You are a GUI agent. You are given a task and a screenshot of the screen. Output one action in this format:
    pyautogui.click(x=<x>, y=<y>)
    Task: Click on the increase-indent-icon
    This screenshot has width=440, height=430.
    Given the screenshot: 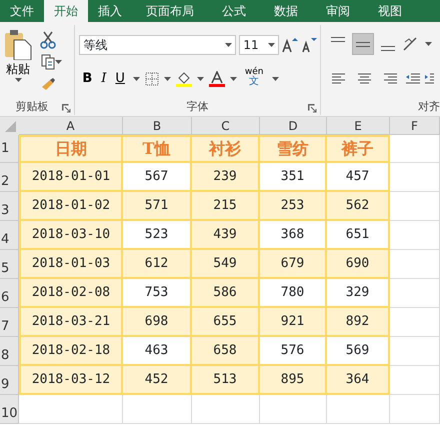 What is the action you would take?
    pyautogui.click(x=429, y=78)
    